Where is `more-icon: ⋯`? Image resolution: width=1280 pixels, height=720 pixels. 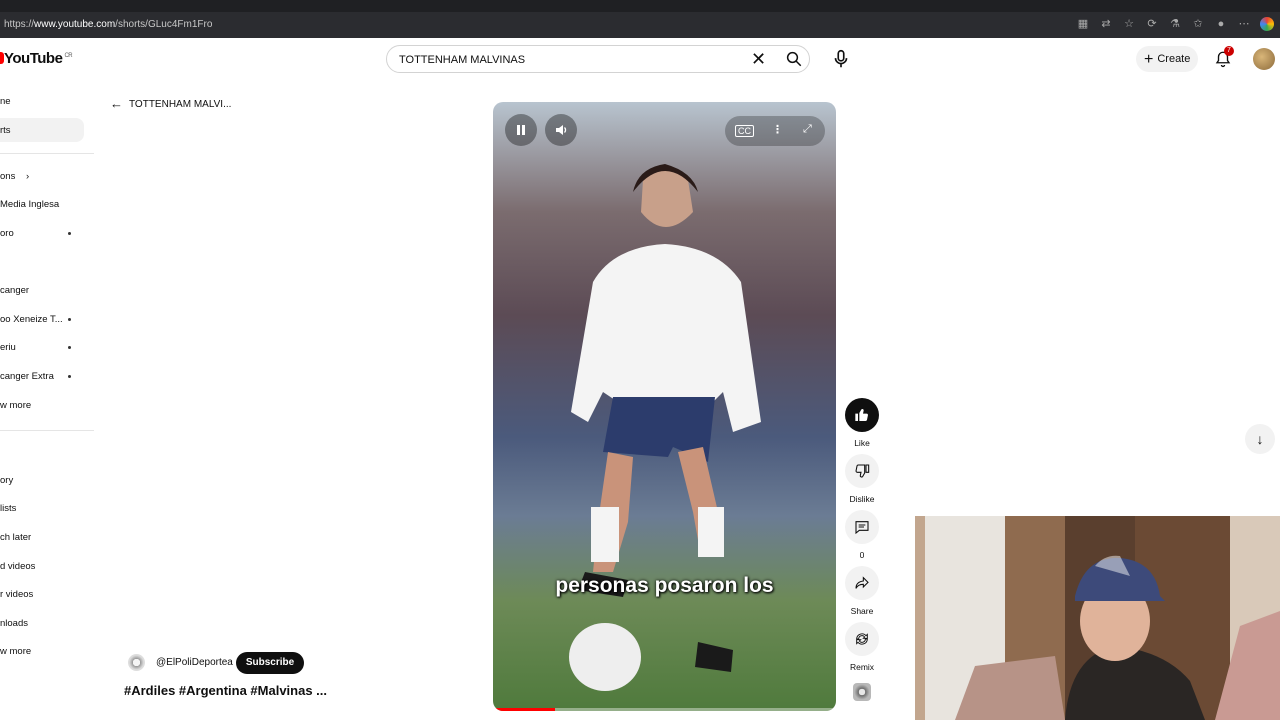
more-icon: ⋯ is located at coordinates (1244, 24).